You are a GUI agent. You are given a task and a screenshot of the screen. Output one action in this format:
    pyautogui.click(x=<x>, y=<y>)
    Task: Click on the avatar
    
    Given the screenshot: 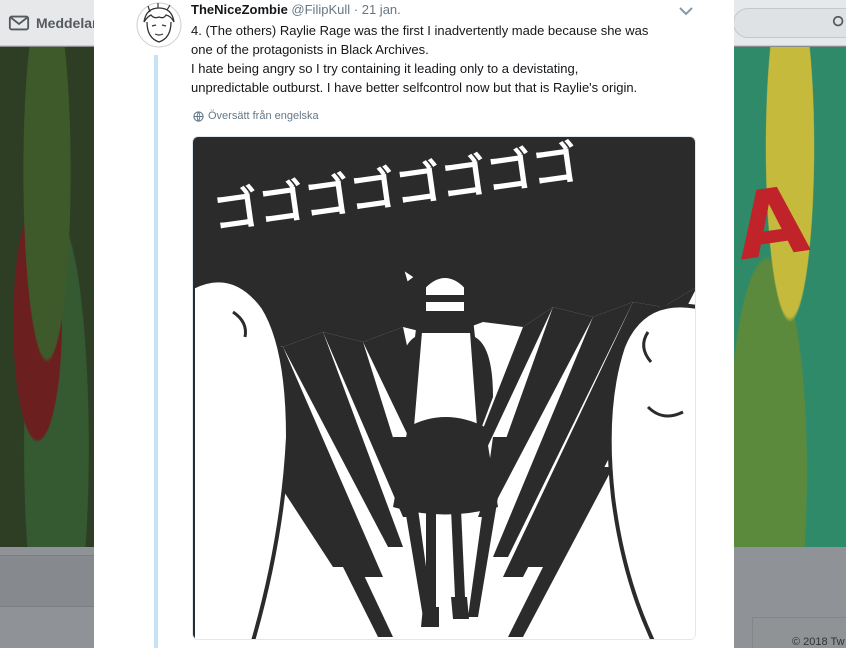 What is the action you would take?
    pyautogui.click(x=159, y=25)
    